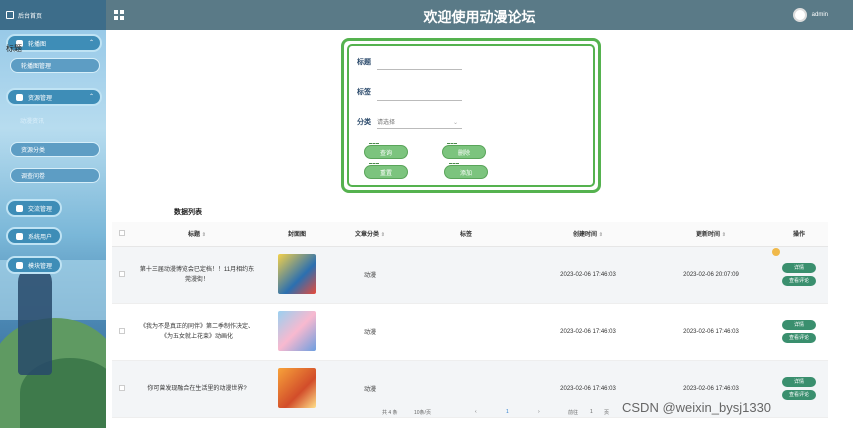 The image size is (853, 428). I want to click on row-title: 你可曾发现融合在生活里的动漫世界?, so click(197, 389).